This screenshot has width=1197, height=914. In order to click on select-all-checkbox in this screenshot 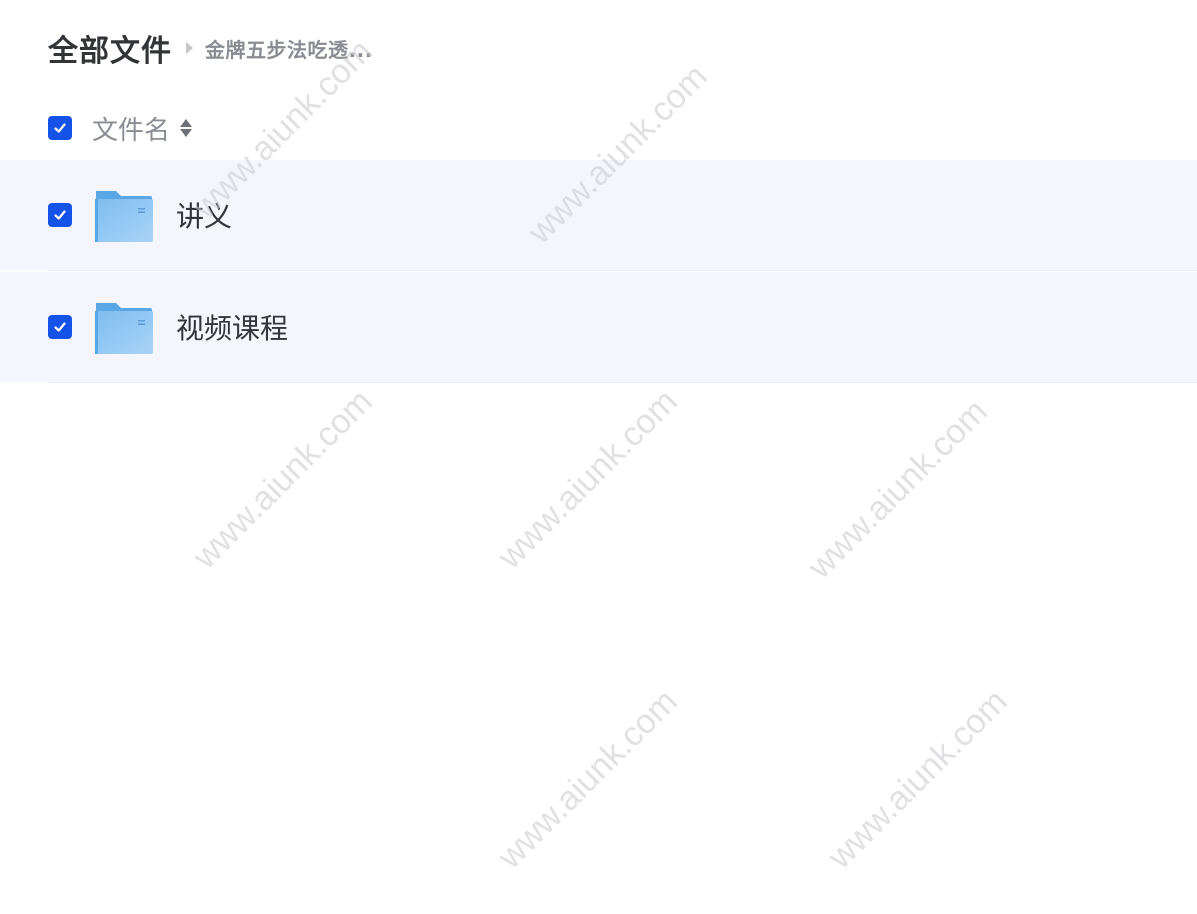, I will do `click(60, 128)`.